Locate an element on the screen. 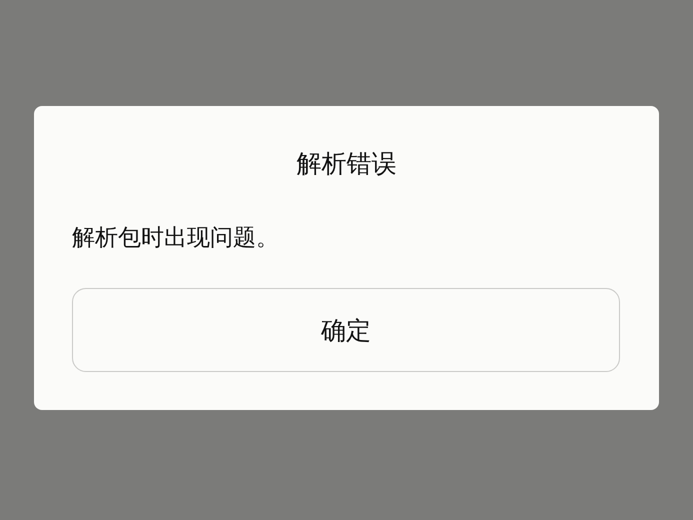  dialog-message: 解析包时出现问题。 is located at coordinates (176, 238).